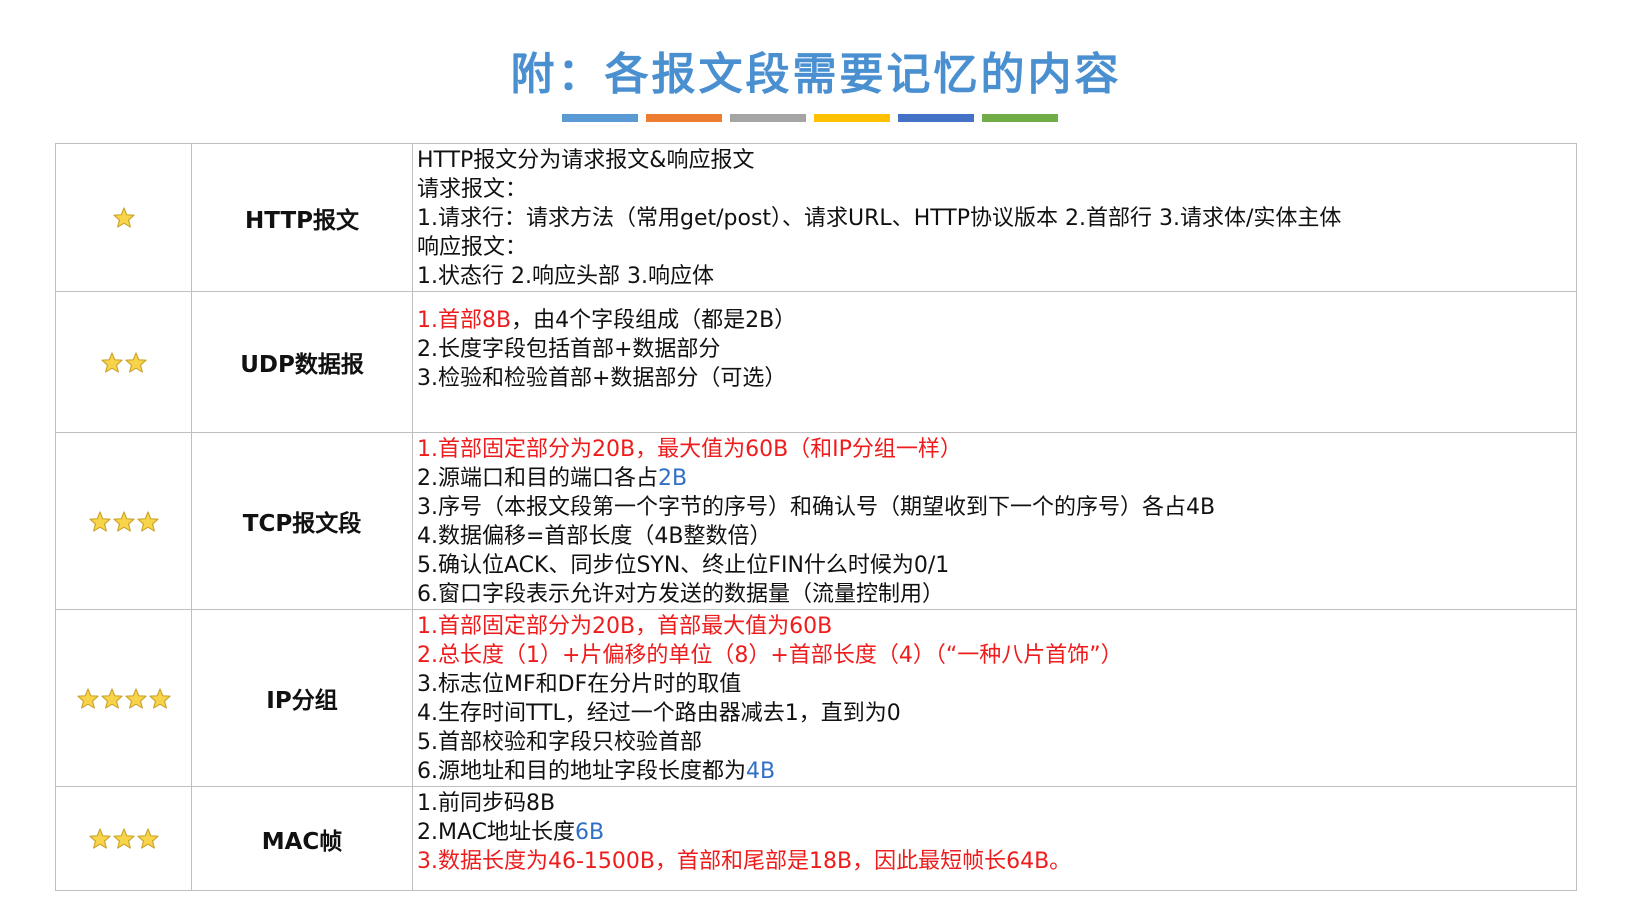  What do you see at coordinates (302, 217) in the screenshot?
I see `protocol-name: HTTP报文` at bounding box center [302, 217].